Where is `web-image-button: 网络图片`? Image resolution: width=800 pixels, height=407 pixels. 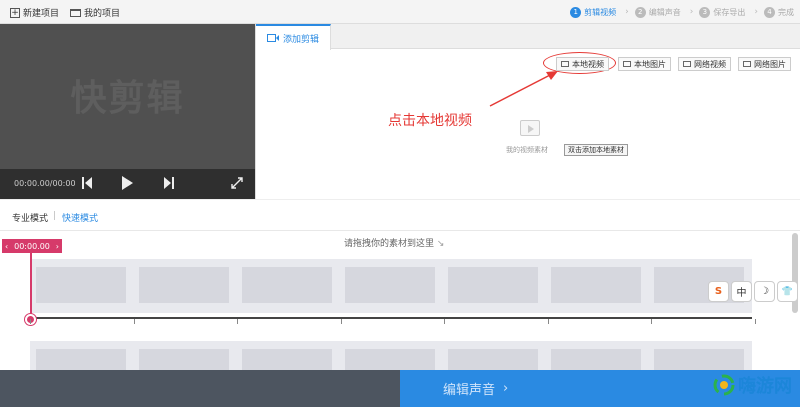 web-image-button: 网络图片 is located at coordinates (764, 64).